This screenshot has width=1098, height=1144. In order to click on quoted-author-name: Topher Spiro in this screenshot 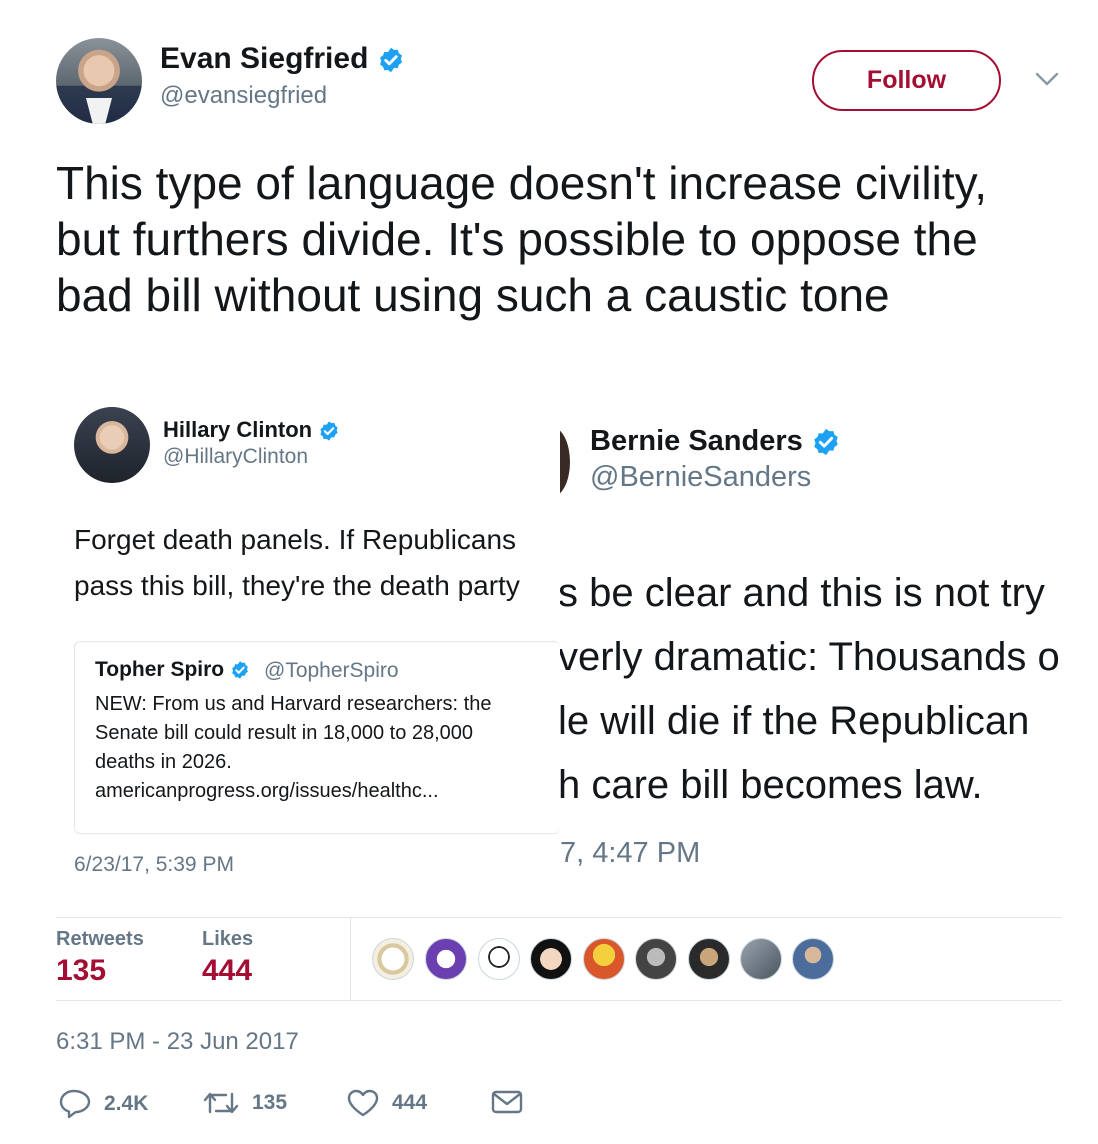, I will do `click(172, 670)`.